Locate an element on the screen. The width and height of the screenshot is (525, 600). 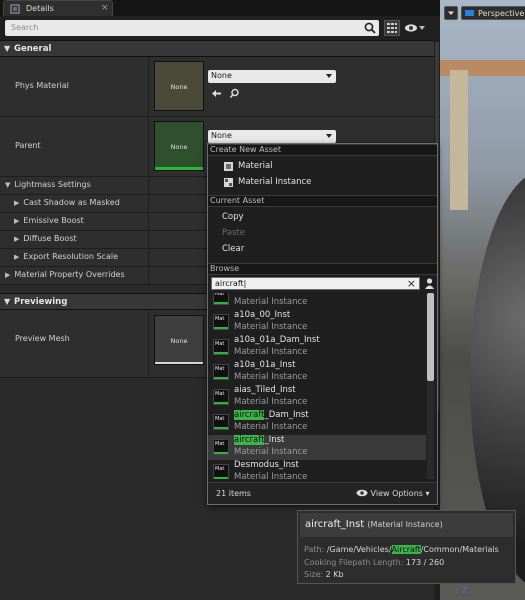
preview-mesh-thumbnail: None is located at coordinates (179, 340).